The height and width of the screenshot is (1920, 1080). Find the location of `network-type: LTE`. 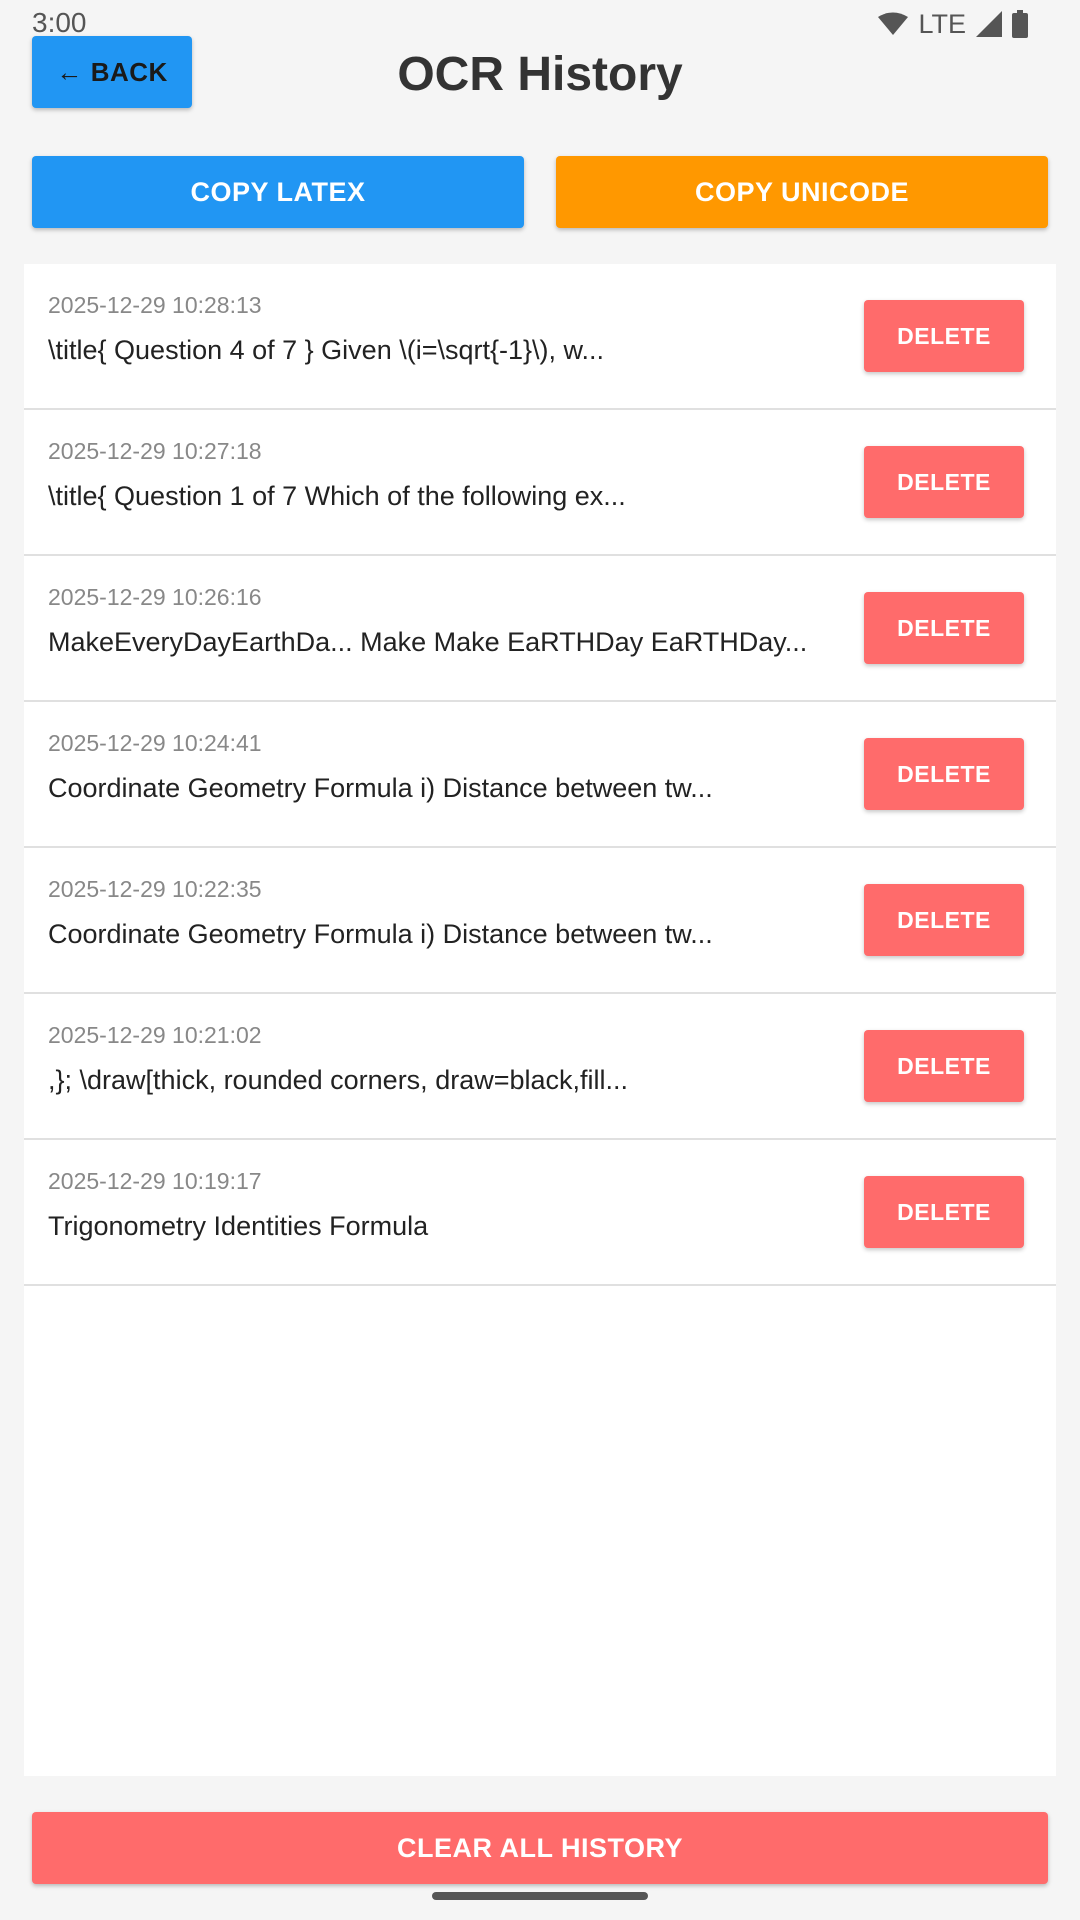

network-type: LTE is located at coordinates (942, 24).